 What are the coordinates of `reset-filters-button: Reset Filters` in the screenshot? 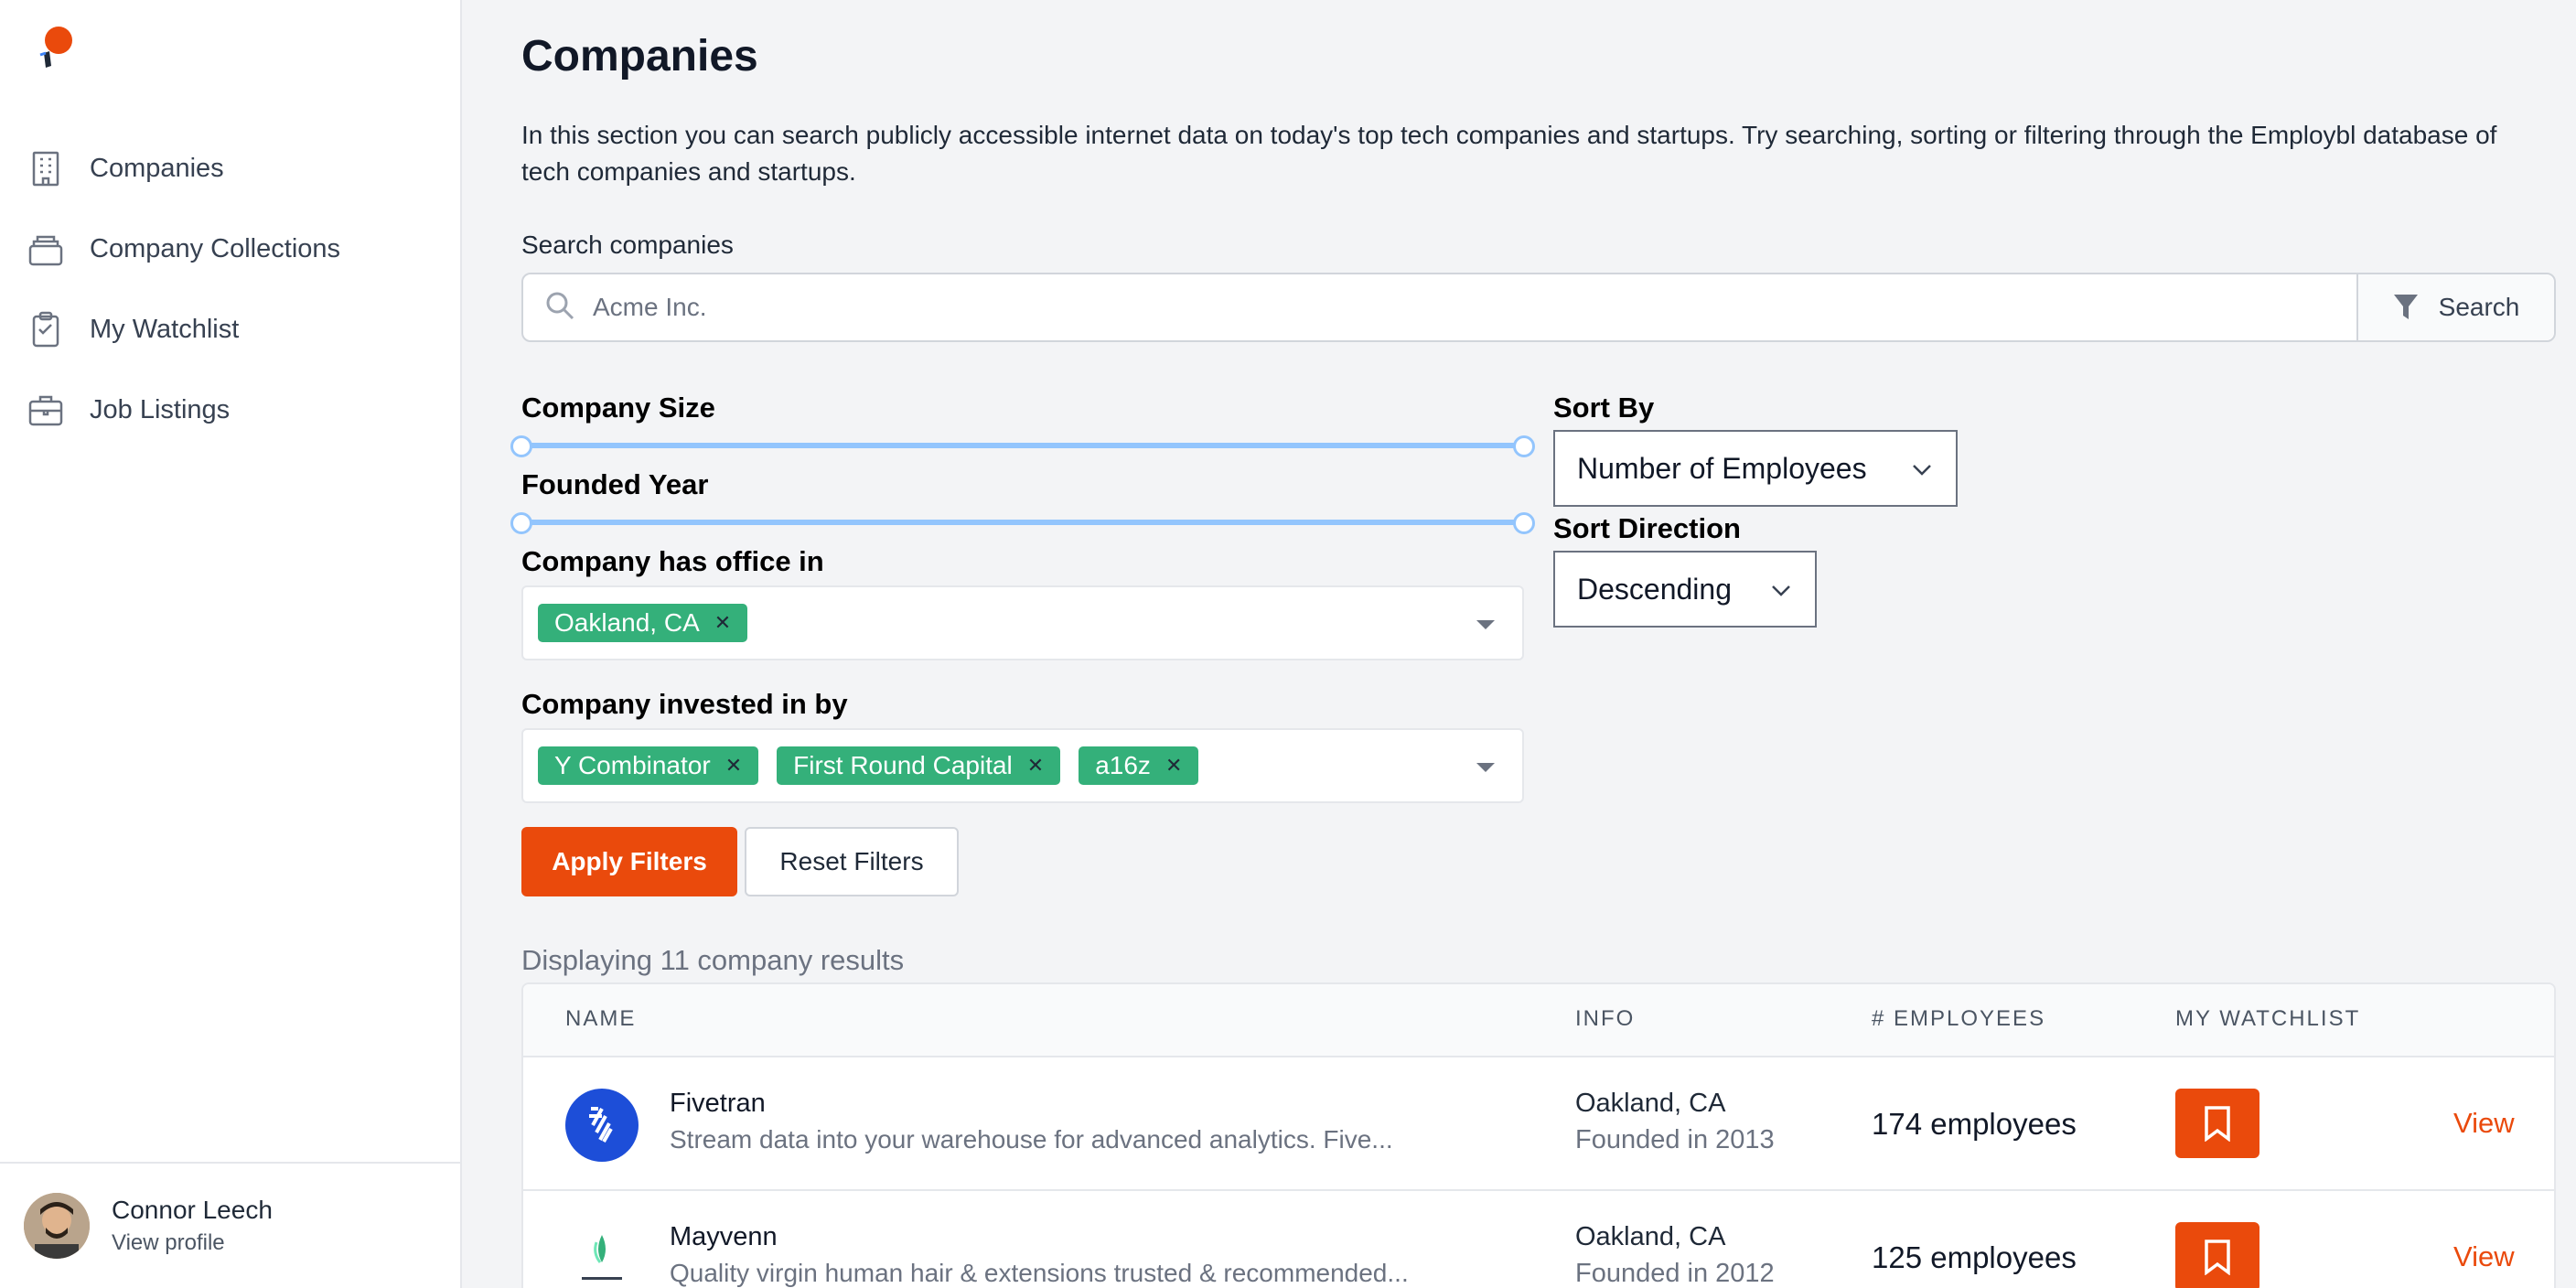 It's located at (852, 862).